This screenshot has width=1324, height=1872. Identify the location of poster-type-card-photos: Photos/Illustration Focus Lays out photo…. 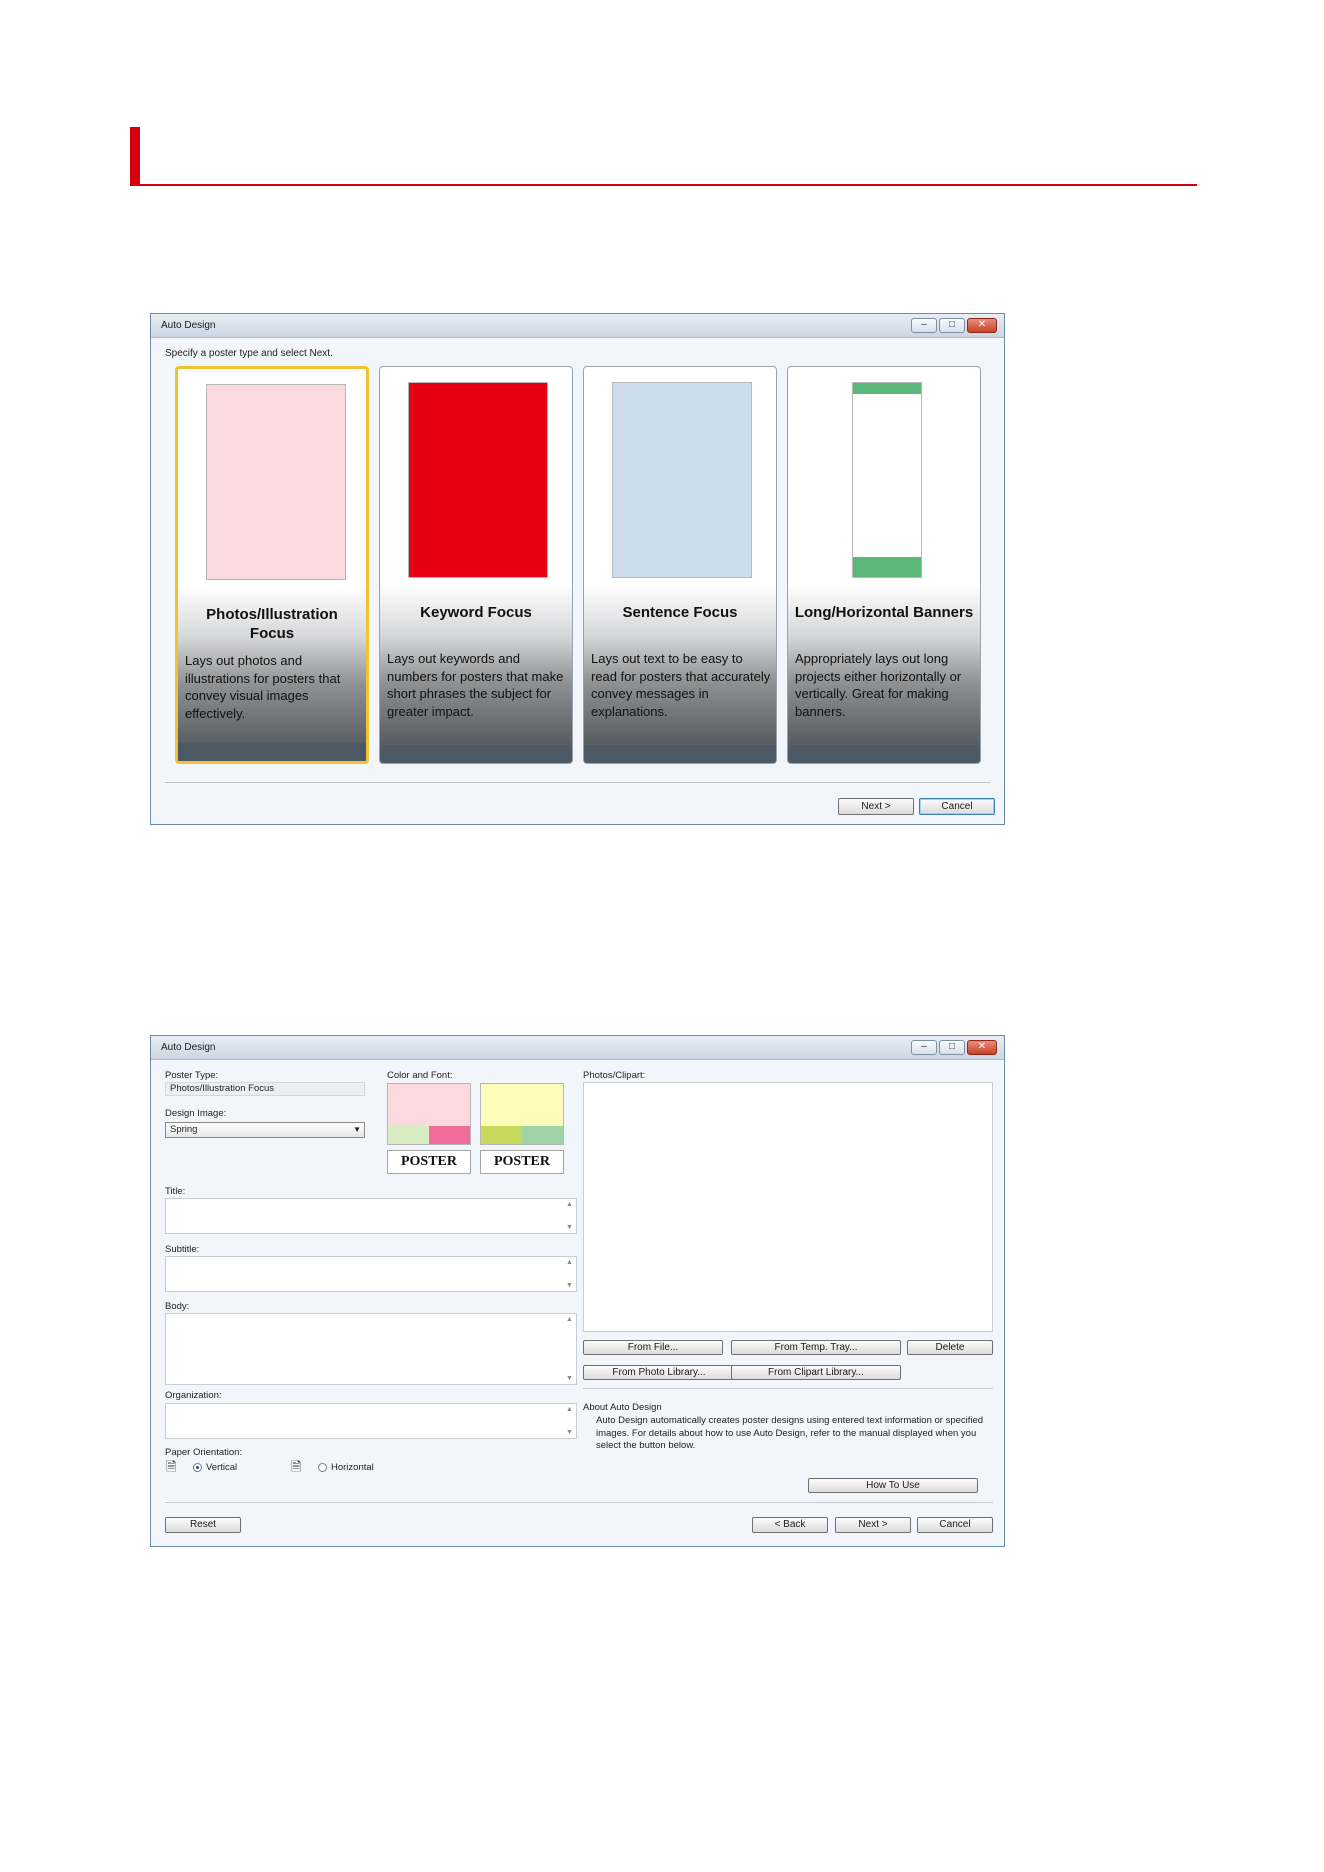
(272, 565).